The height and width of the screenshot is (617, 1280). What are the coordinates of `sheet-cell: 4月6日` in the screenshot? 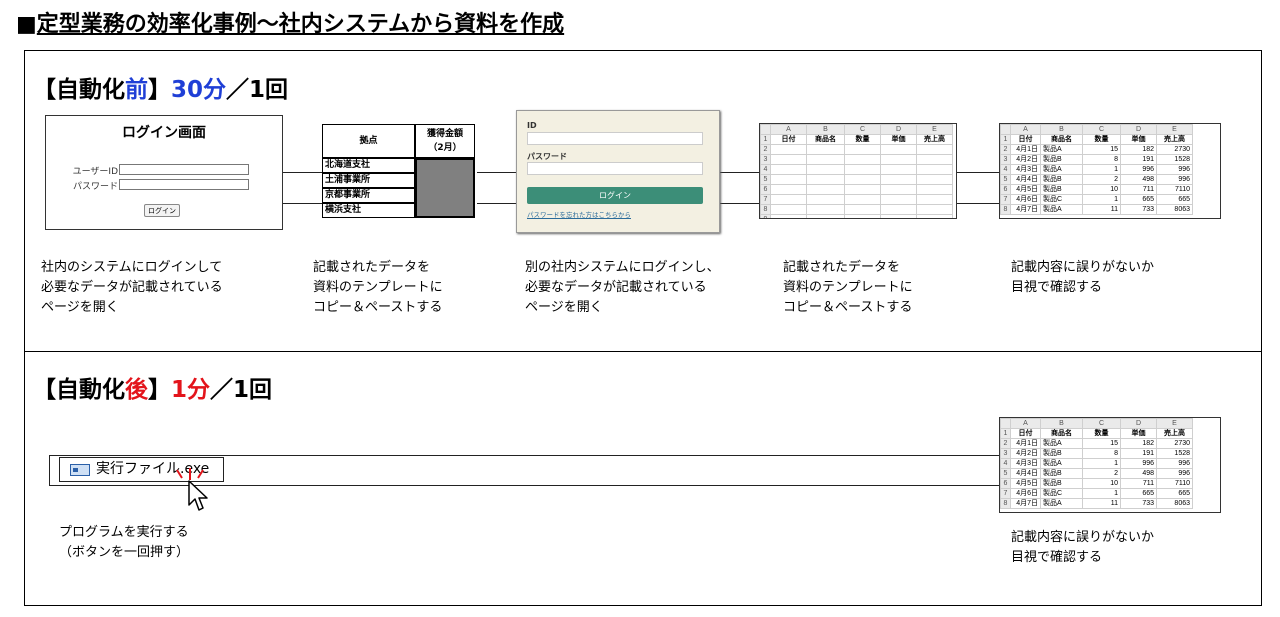 It's located at (1025, 199).